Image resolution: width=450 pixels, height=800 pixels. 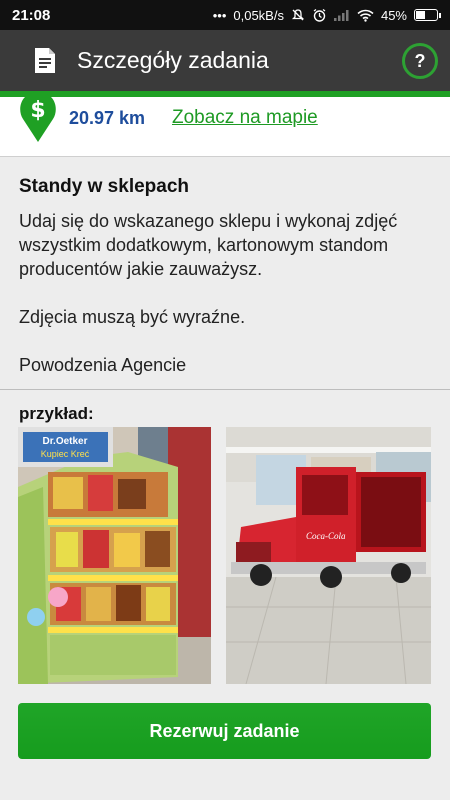 I want to click on status-bar: 21:08 ••• 0,05kB/s 45%, so click(x=225, y=15).